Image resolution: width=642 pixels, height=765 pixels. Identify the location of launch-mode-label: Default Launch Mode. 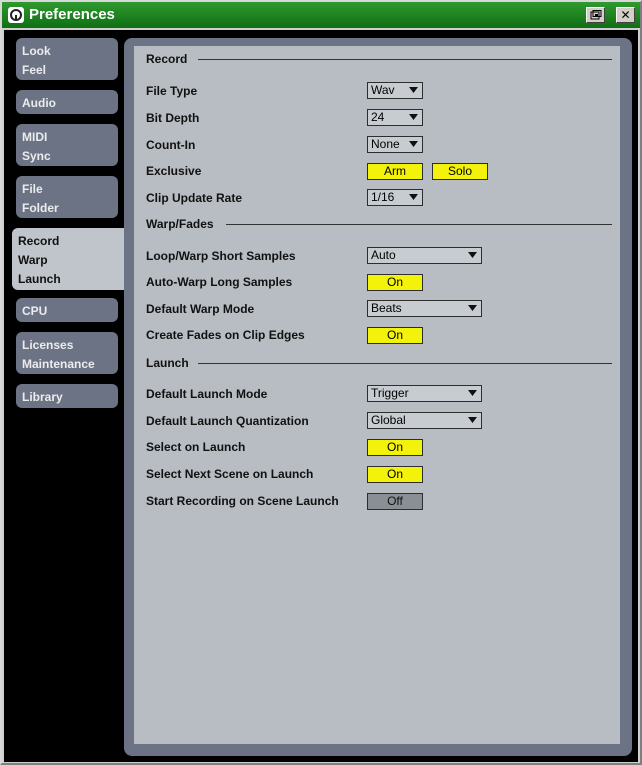
(207, 394).